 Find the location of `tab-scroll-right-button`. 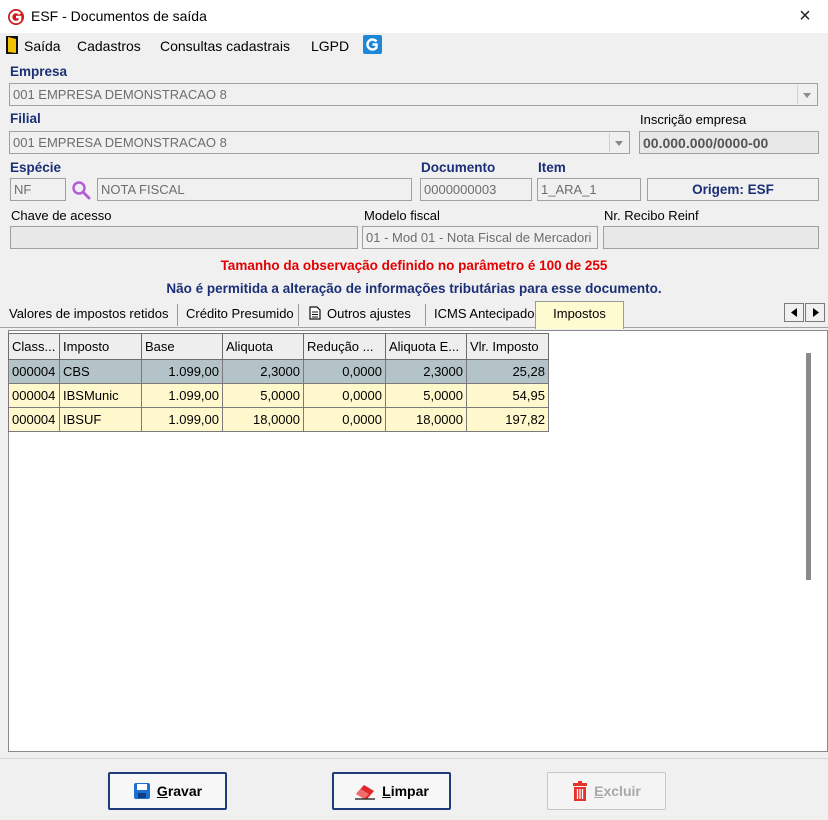

tab-scroll-right-button is located at coordinates (815, 312).